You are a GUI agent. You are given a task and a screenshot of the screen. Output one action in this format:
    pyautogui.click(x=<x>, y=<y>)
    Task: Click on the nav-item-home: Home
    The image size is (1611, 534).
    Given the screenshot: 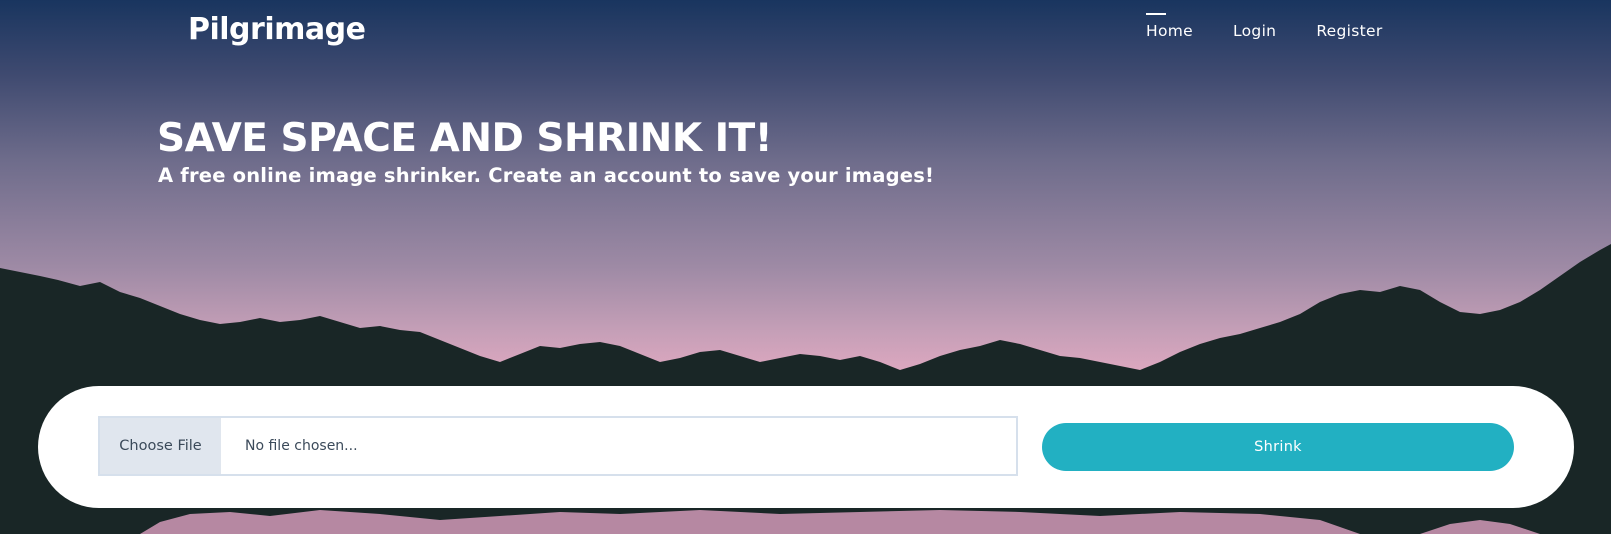 What is the action you would take?
    pyautogui.click(x=1169, y=26)
    